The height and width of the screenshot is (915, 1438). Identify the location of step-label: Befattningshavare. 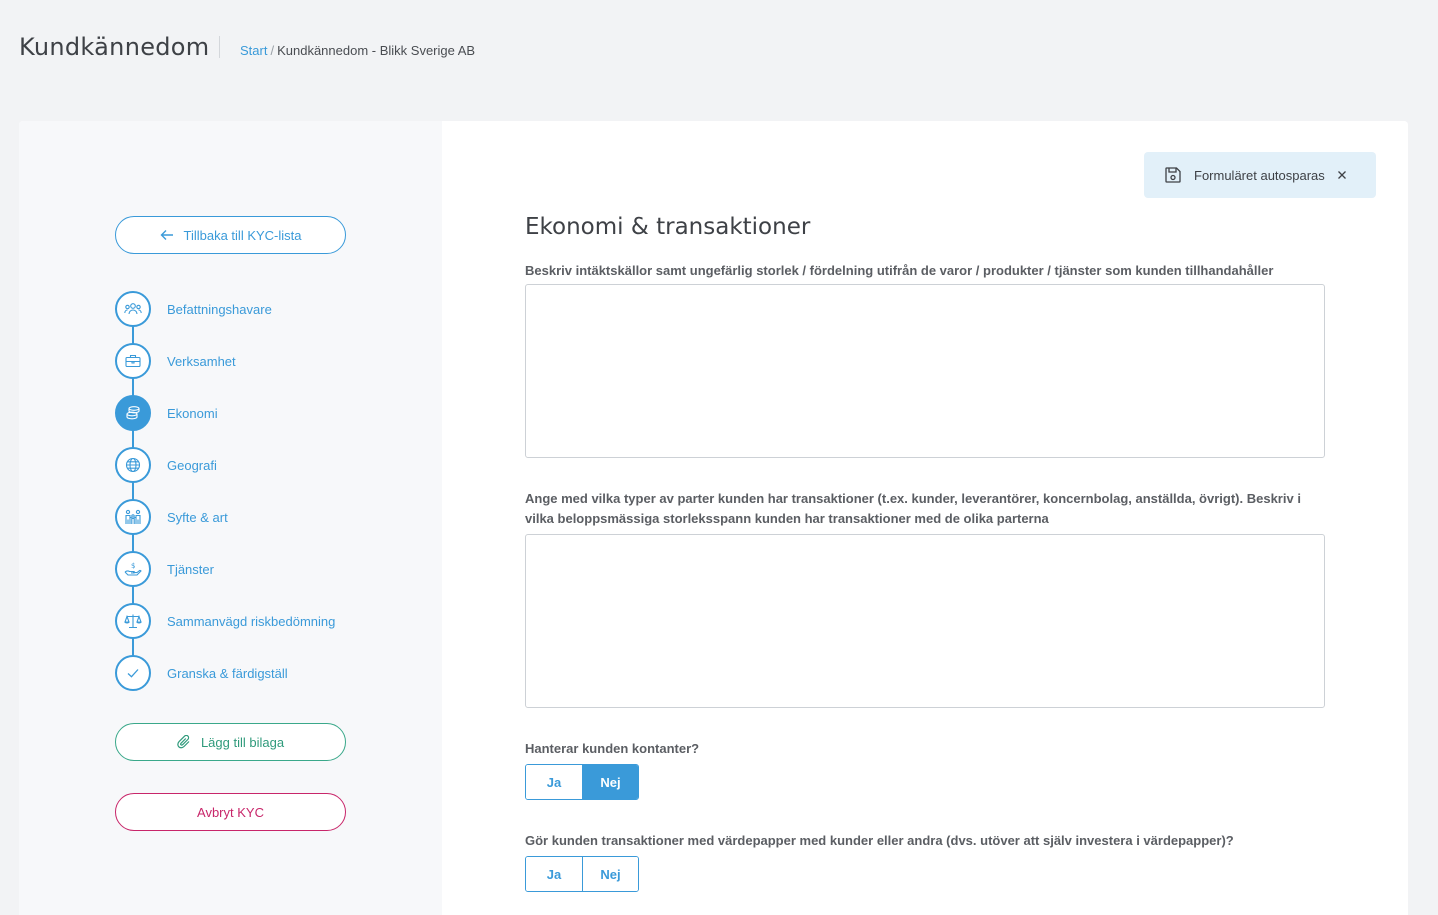
(219, 309).